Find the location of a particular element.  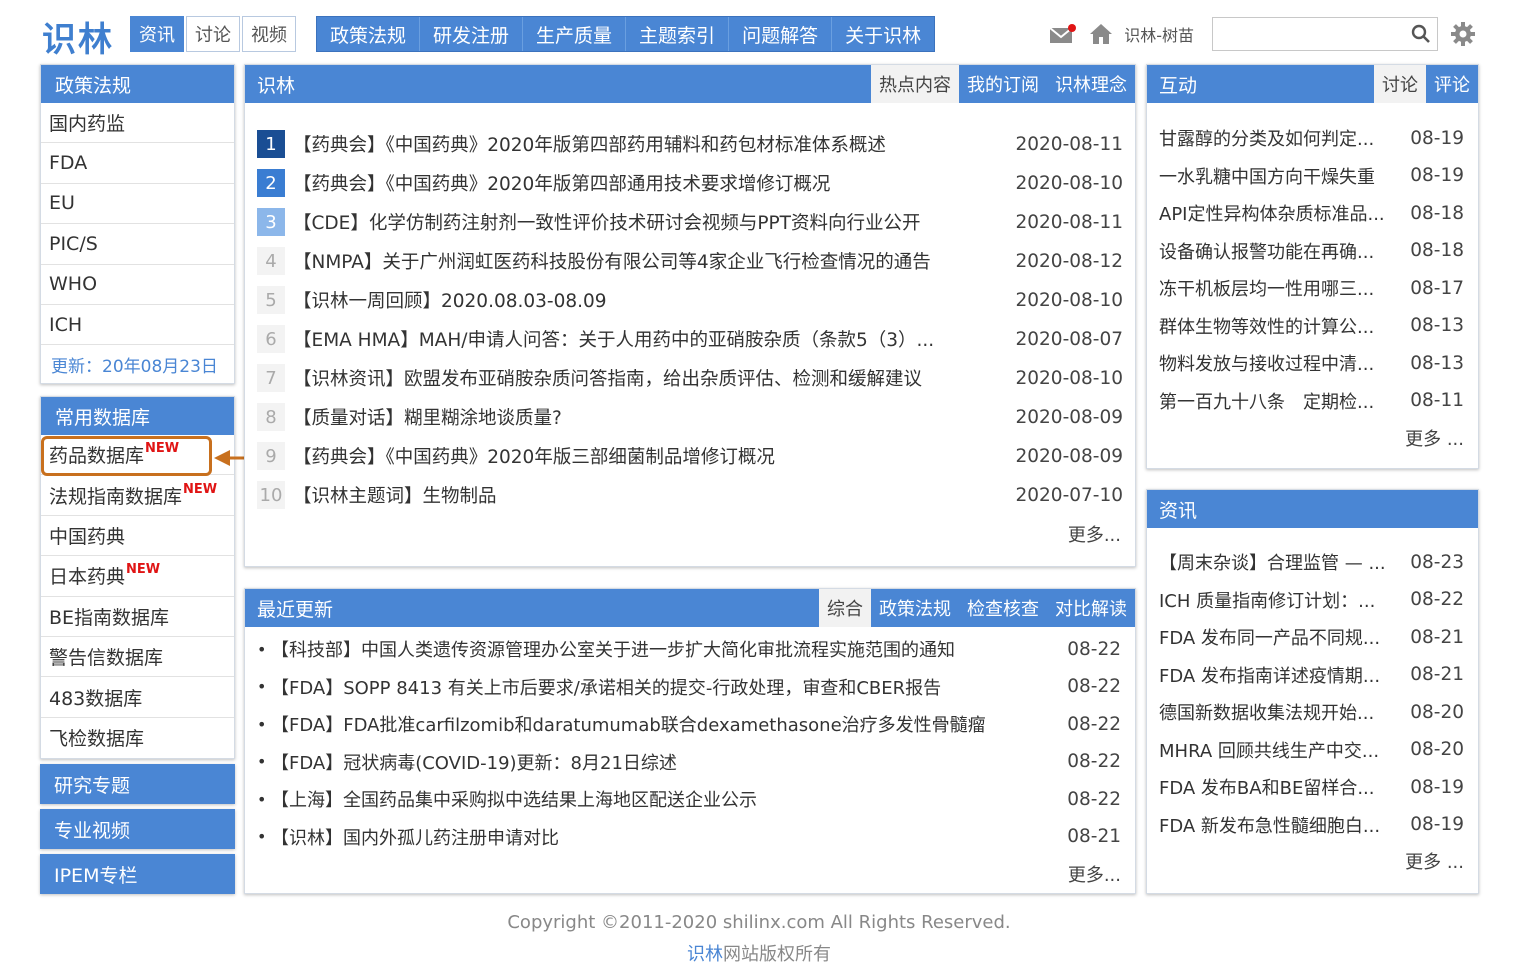

interaction-title: 一水乳糖中国方向干燥失重 is located at coordinates (1282, 176).